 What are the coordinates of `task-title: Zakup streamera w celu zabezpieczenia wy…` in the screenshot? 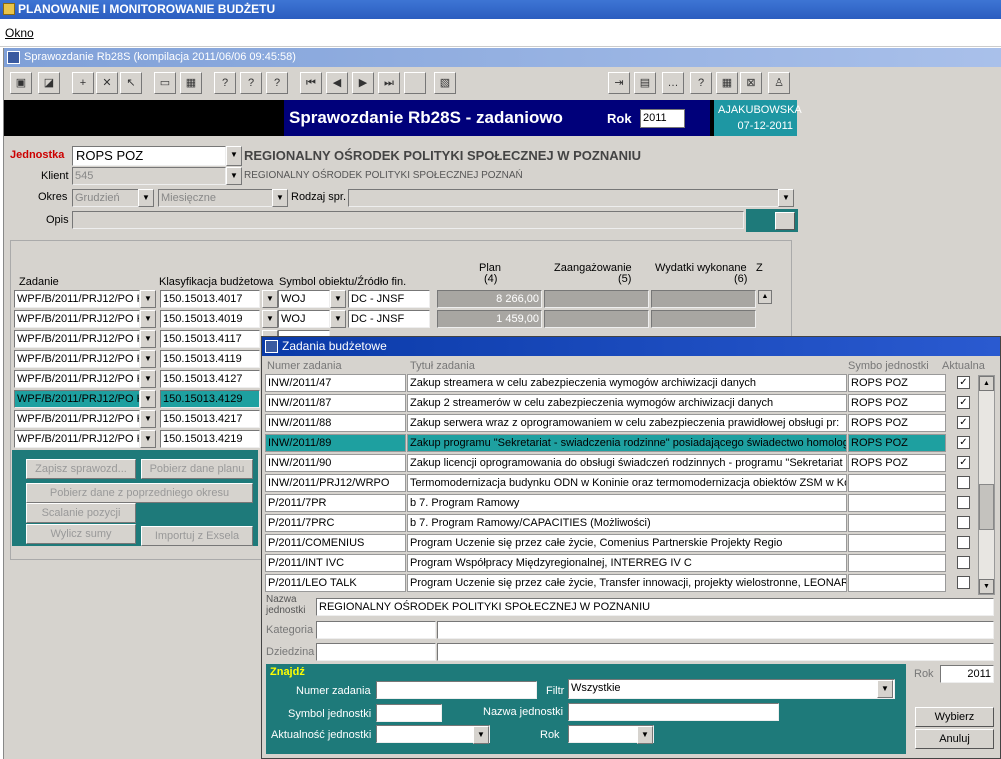 It's located at (627, 383).